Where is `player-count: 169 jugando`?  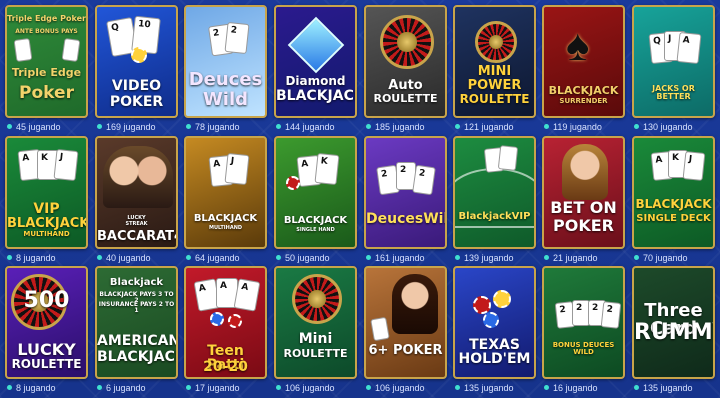
player-count: 169 jugando is located at coordinates (136, 126).